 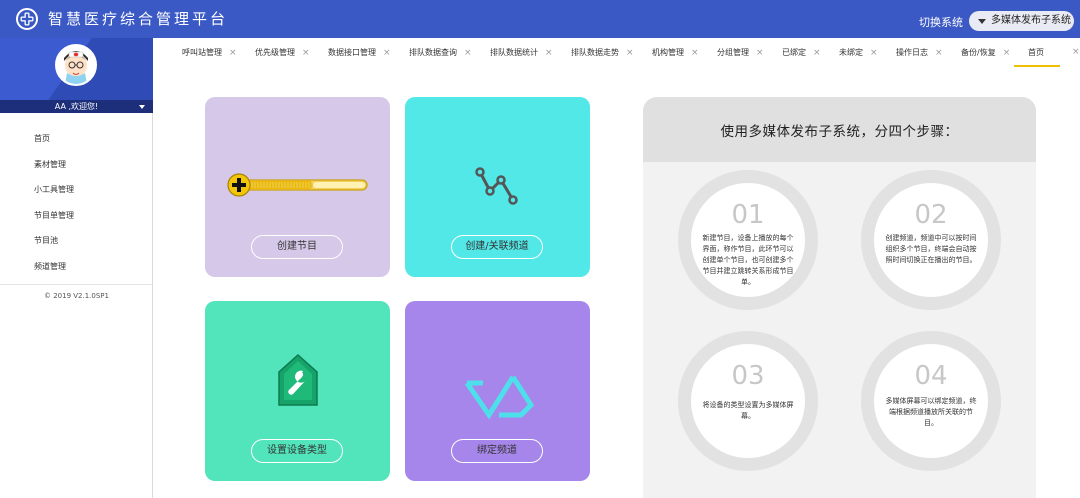 What do you see at coordinates (298, 379) in the screenshot?
I see `device-wrench-icon` at bounding box center [298, 379].